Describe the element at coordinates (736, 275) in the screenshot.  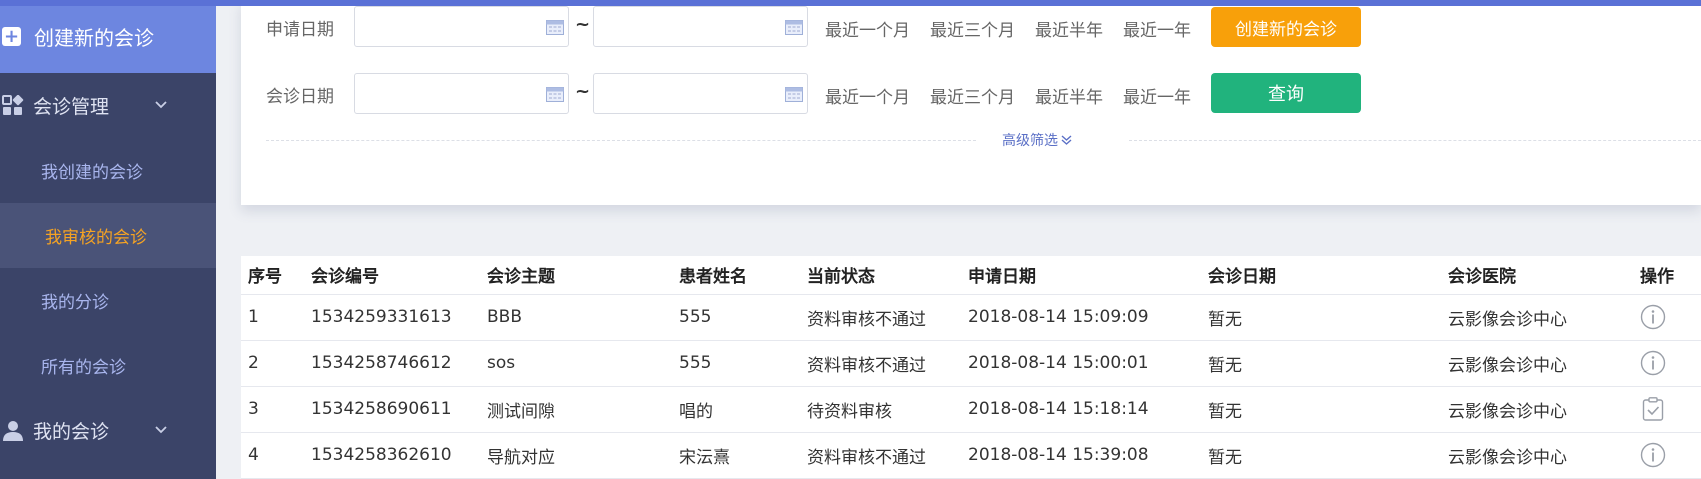
I see `column-header-patient: 患者姓名` at that location.